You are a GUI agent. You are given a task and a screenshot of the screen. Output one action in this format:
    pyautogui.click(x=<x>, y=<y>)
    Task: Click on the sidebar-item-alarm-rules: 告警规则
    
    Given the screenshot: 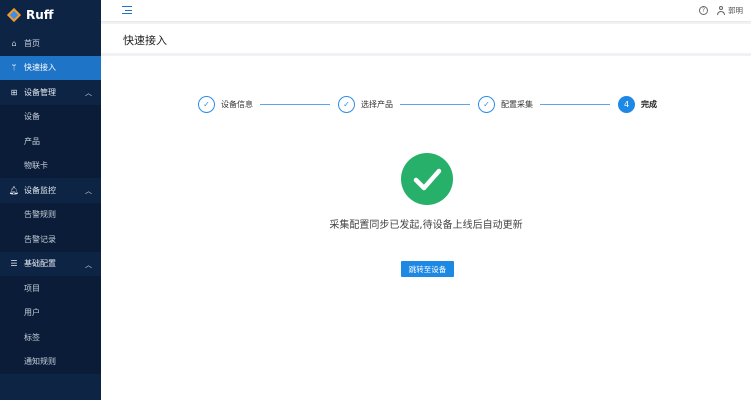 What is the action you would take?
    pyautogui.click(x=50, y=214)
    